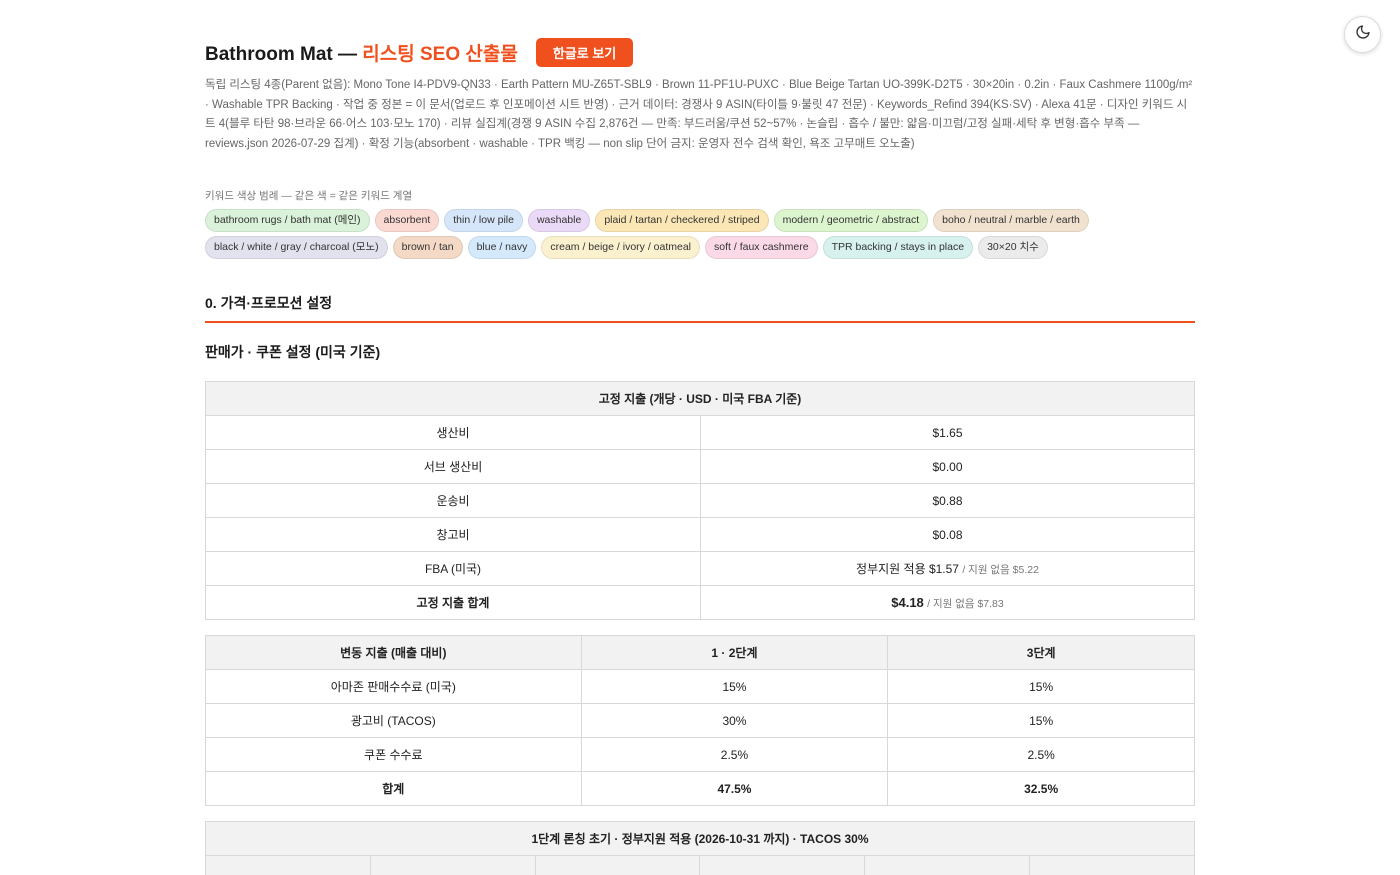  What do you see at coordinates (407, 220) in the screenshot?
I see `keyword-chip: absorbent` at bounding box center [407, 220].